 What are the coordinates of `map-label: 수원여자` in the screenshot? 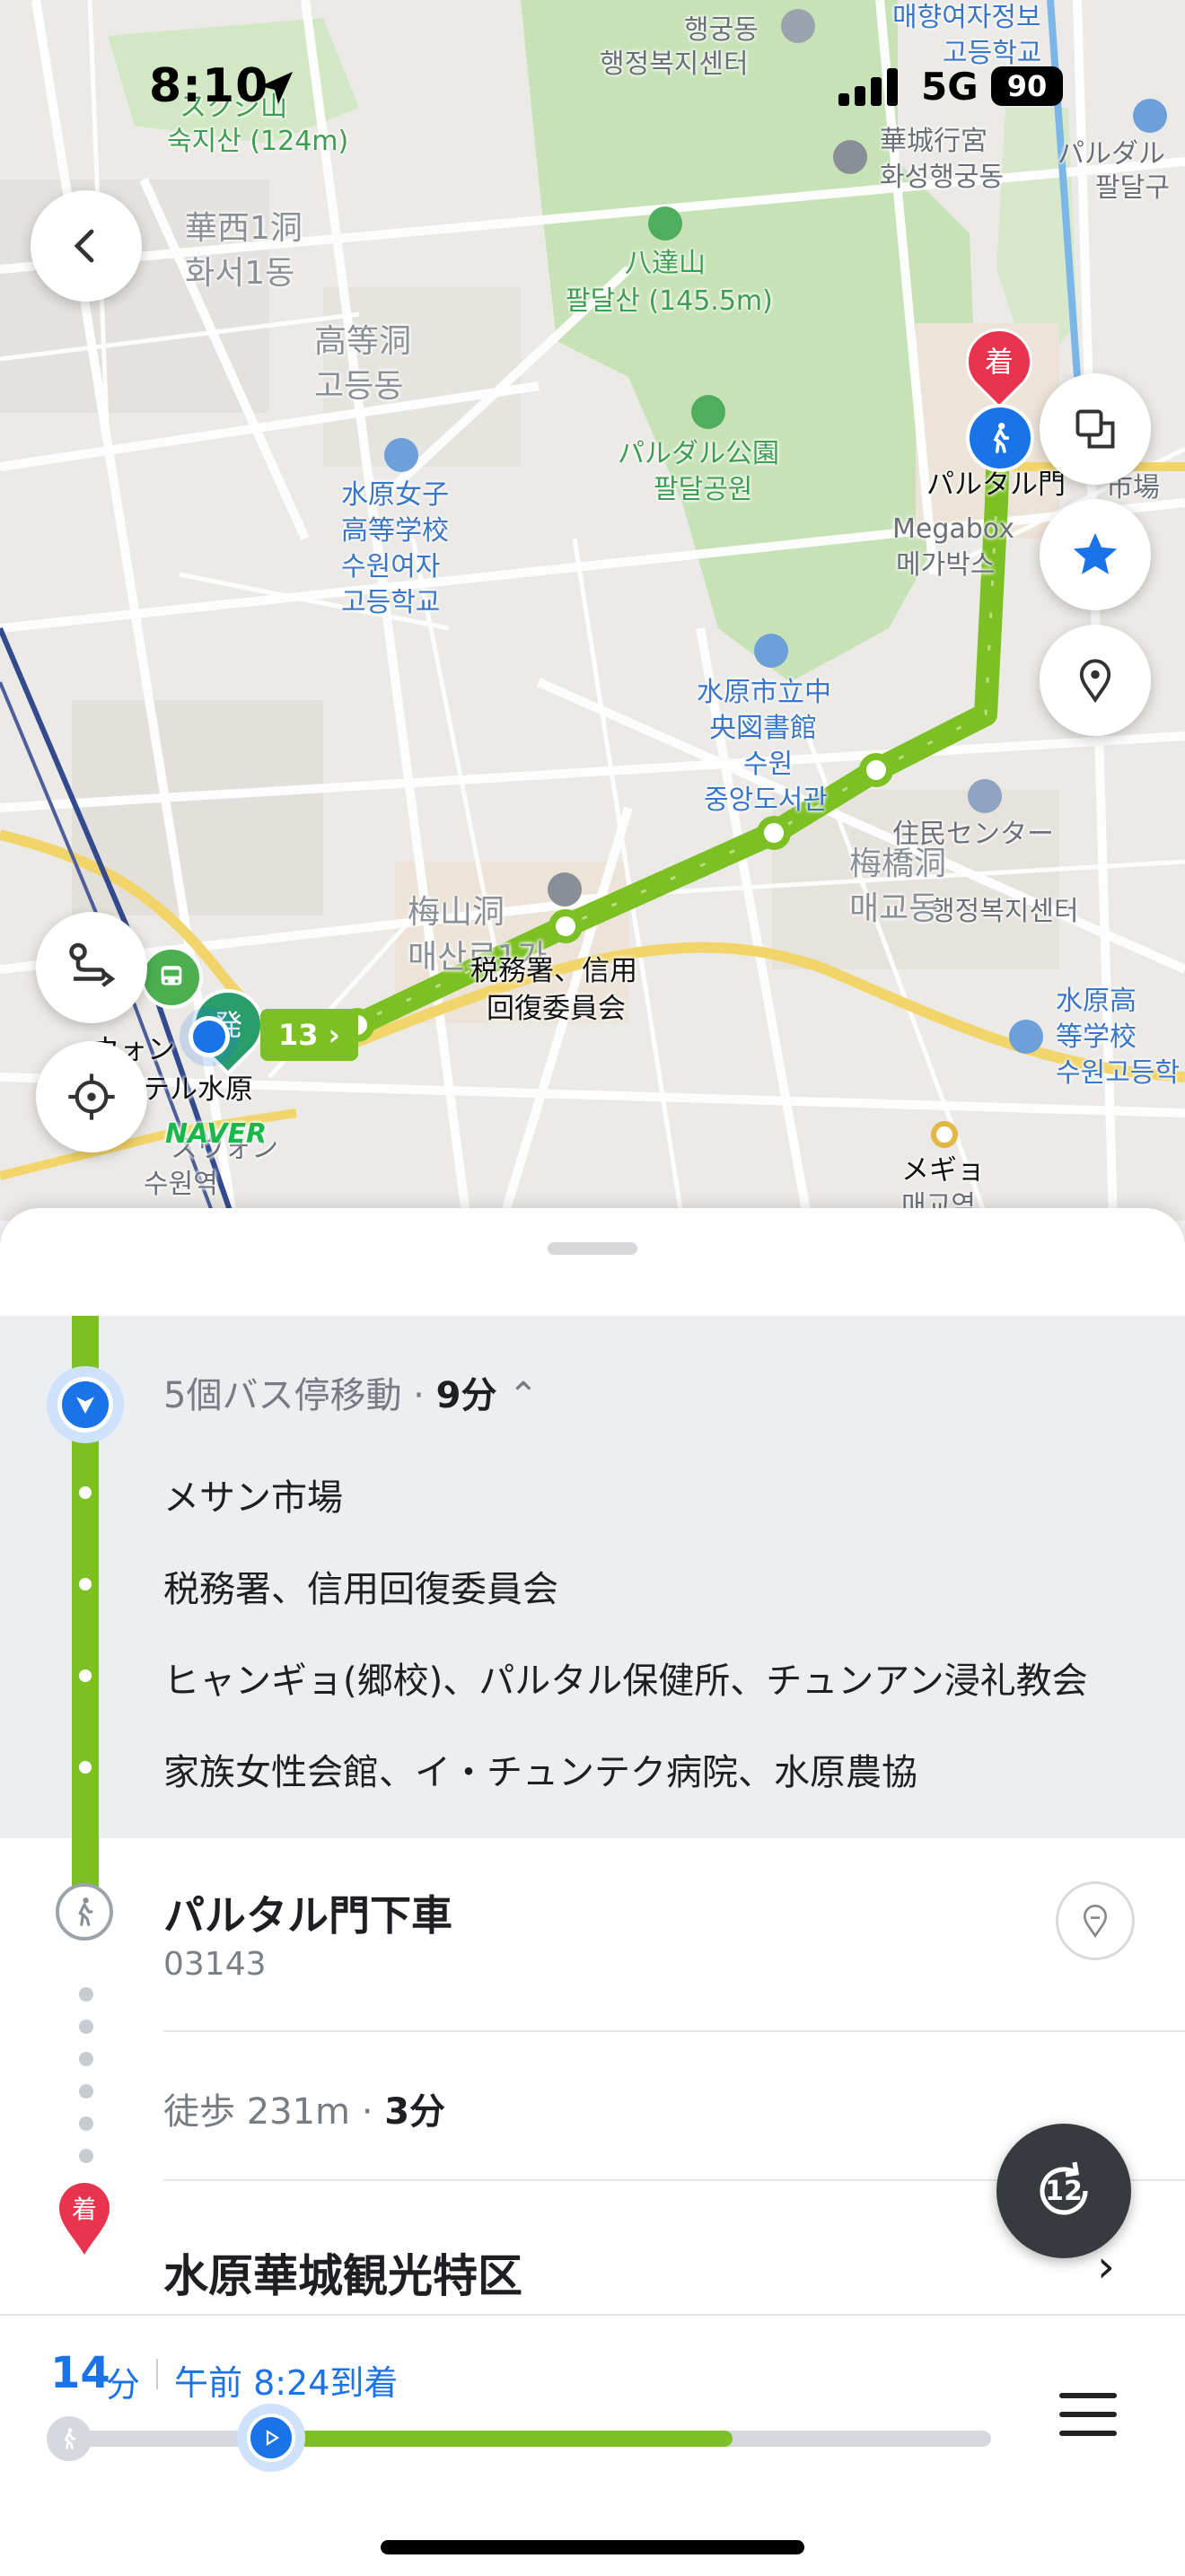 It's located at (391, 567).